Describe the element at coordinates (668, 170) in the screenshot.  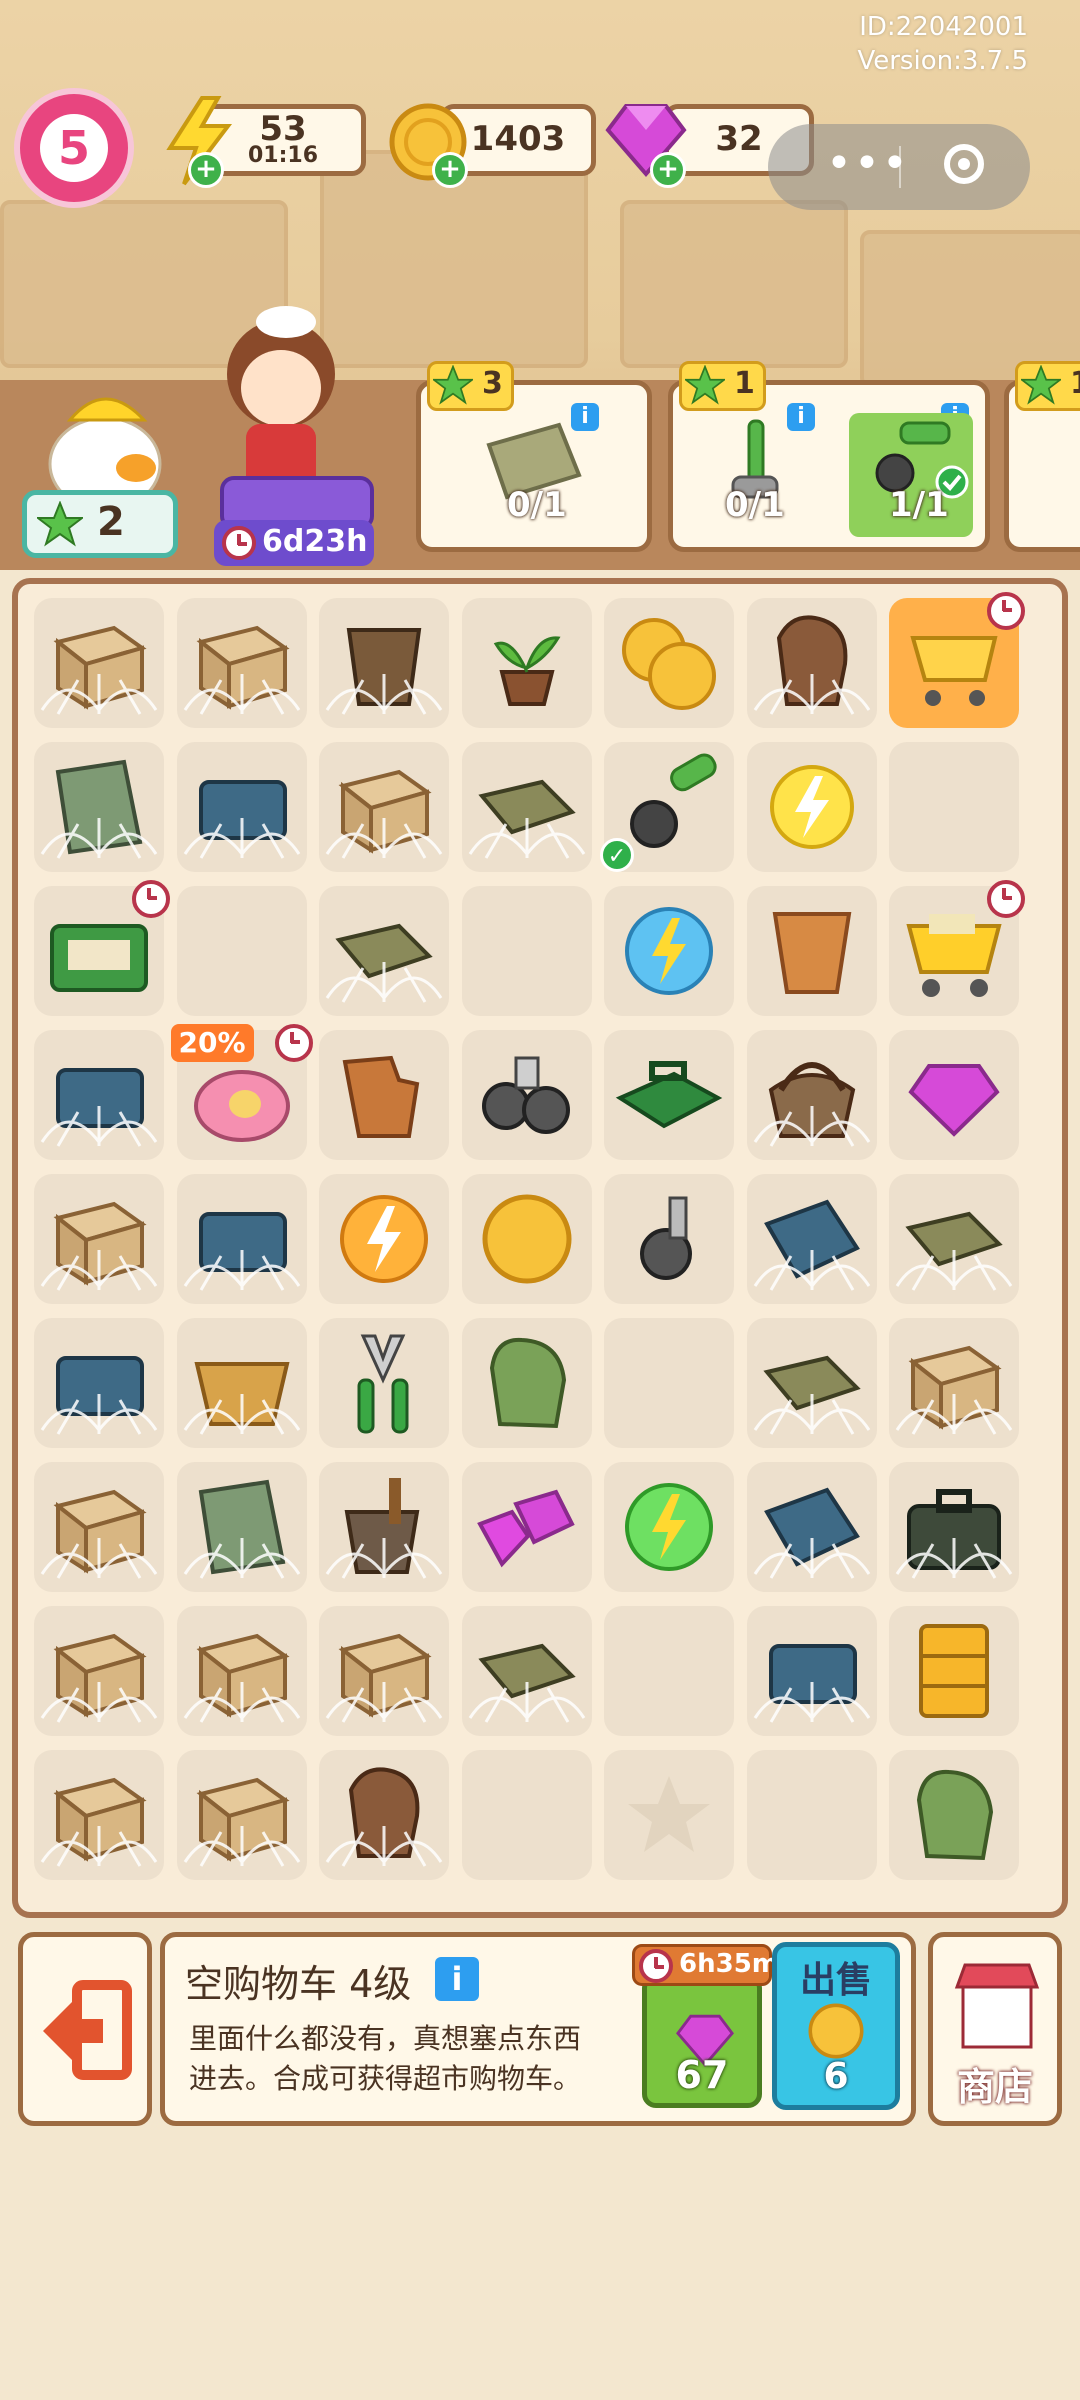
I see `add-gem-button: +` at that location.